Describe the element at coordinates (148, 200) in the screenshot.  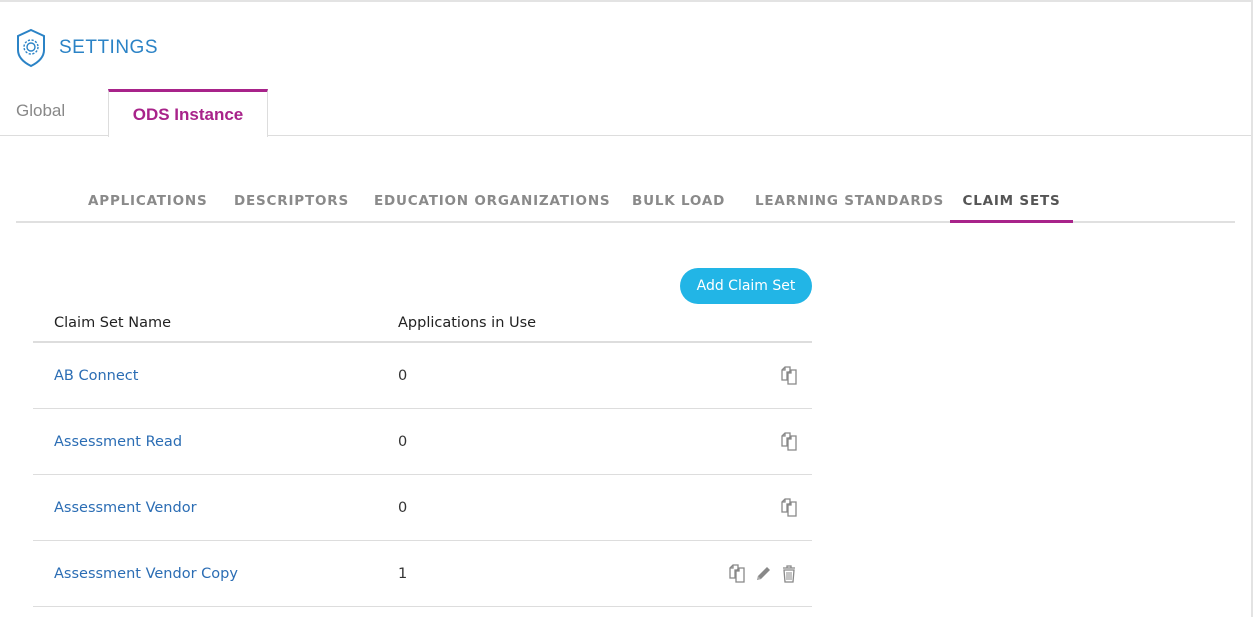
I see `subtab-applications: APPLICATIONS` at that location.